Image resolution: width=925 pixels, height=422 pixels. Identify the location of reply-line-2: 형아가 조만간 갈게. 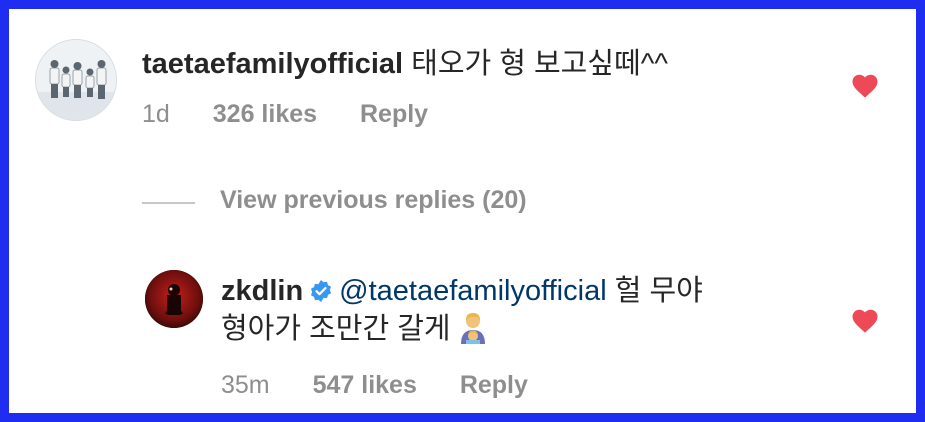
(462, 329).